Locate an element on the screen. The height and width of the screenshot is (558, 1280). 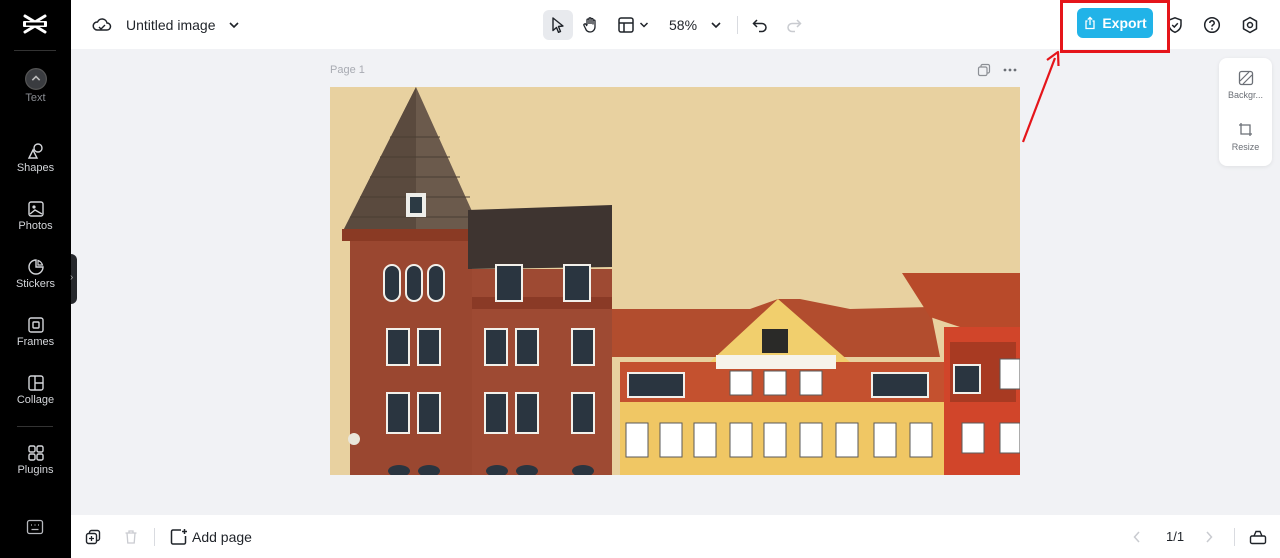
document-title-text: Untitled image is located at coordinates (171, 24).